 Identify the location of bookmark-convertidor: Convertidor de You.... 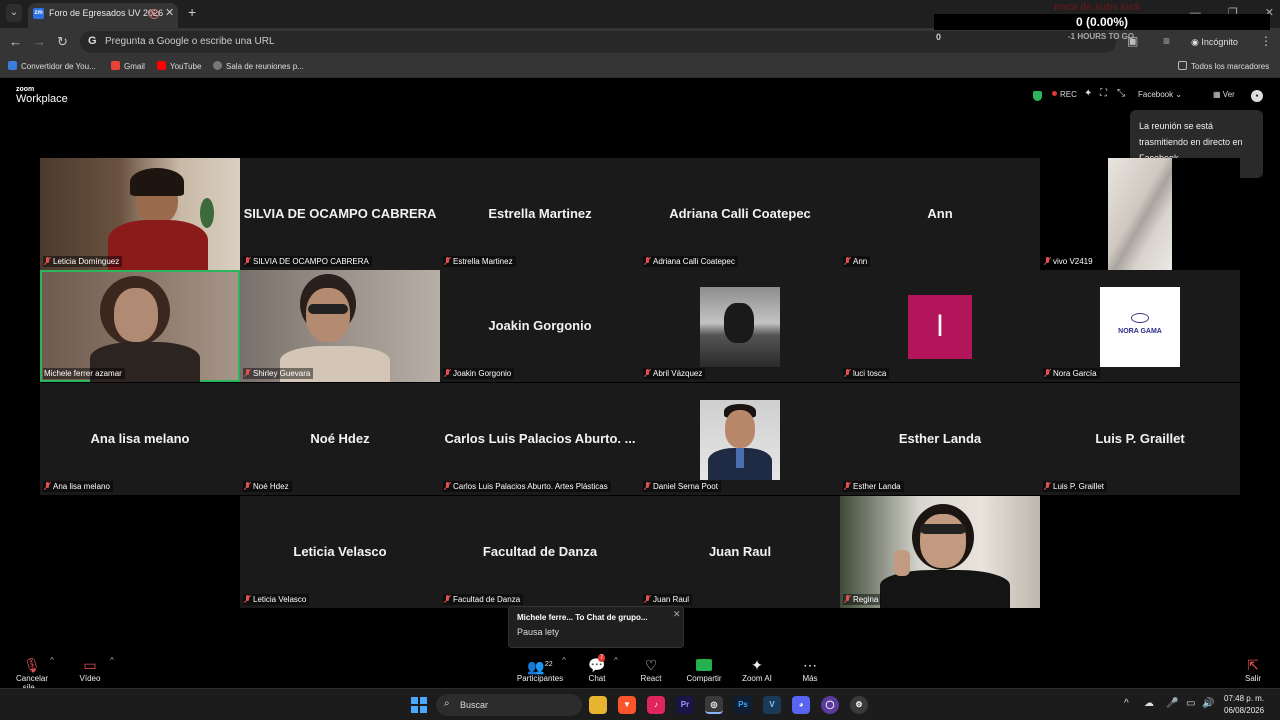
(52, 66).